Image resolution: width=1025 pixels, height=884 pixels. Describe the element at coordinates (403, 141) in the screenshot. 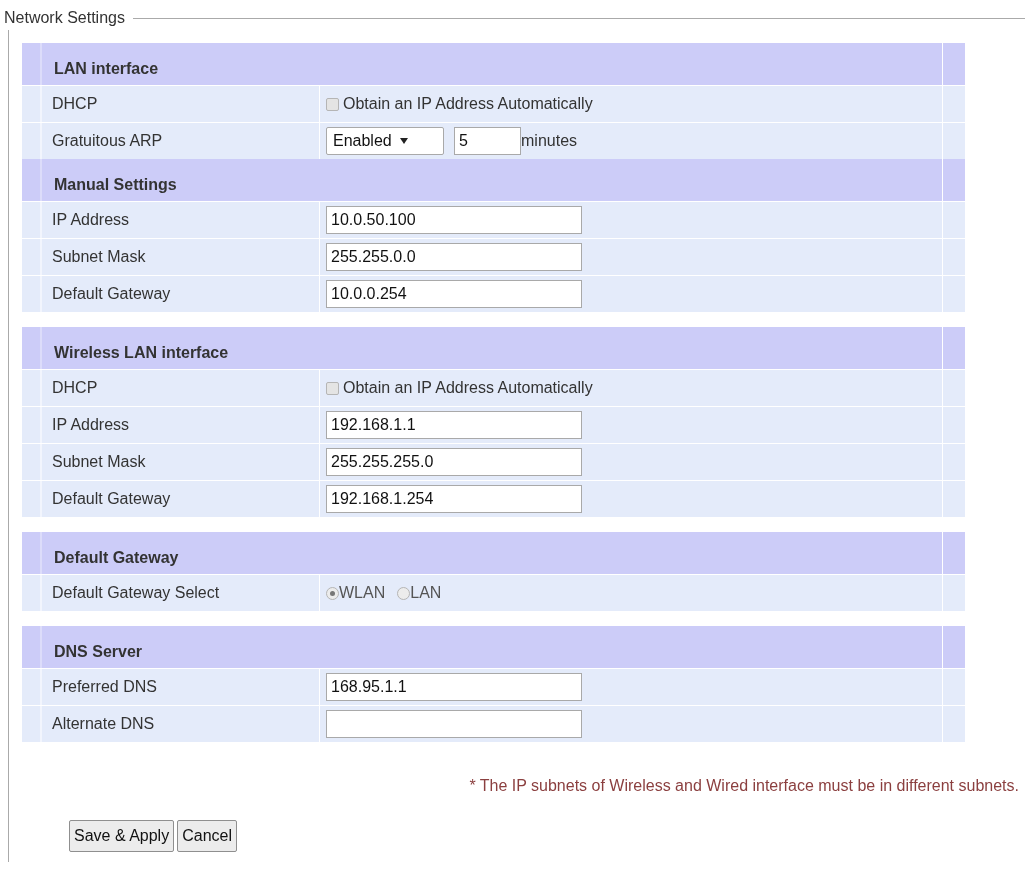

I see `caret-icon` at that location.